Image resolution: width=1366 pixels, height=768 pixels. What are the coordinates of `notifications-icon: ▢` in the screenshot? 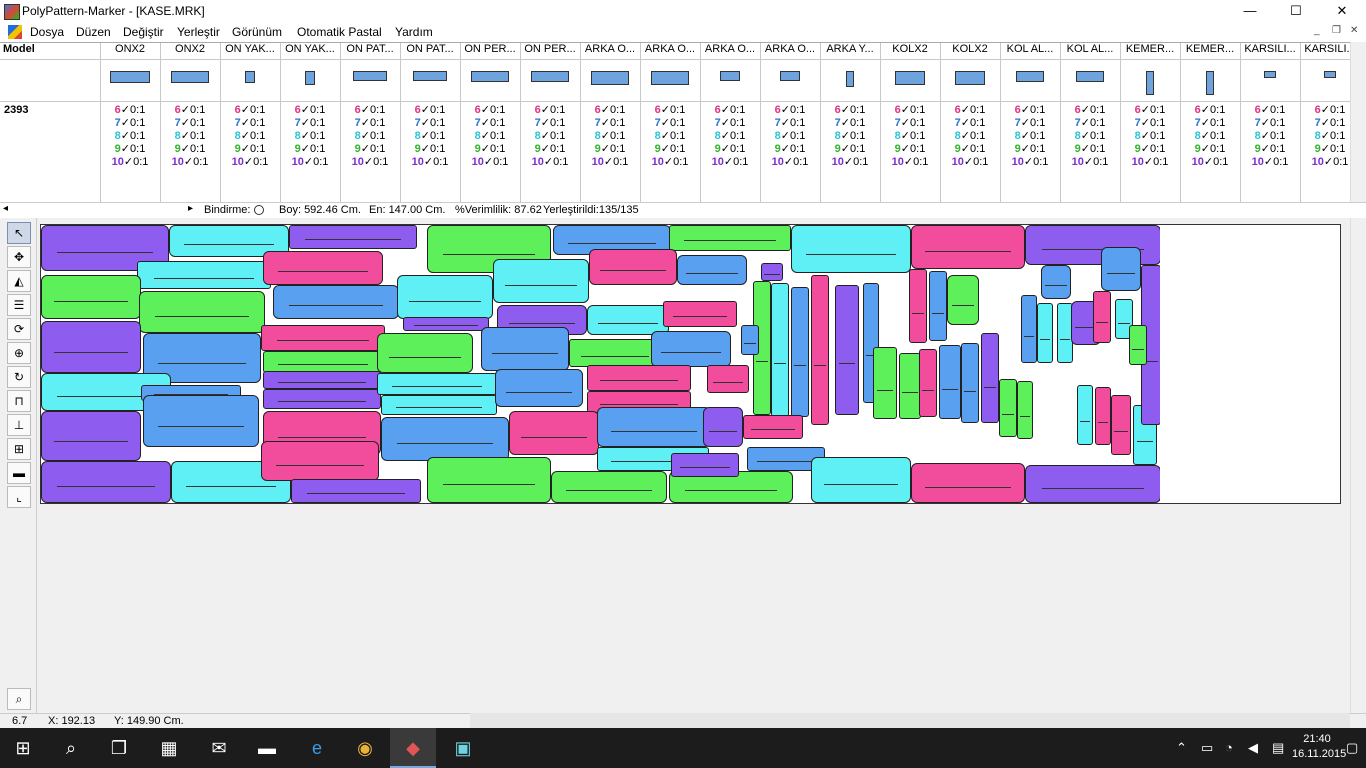 It's located at (1352, 748).